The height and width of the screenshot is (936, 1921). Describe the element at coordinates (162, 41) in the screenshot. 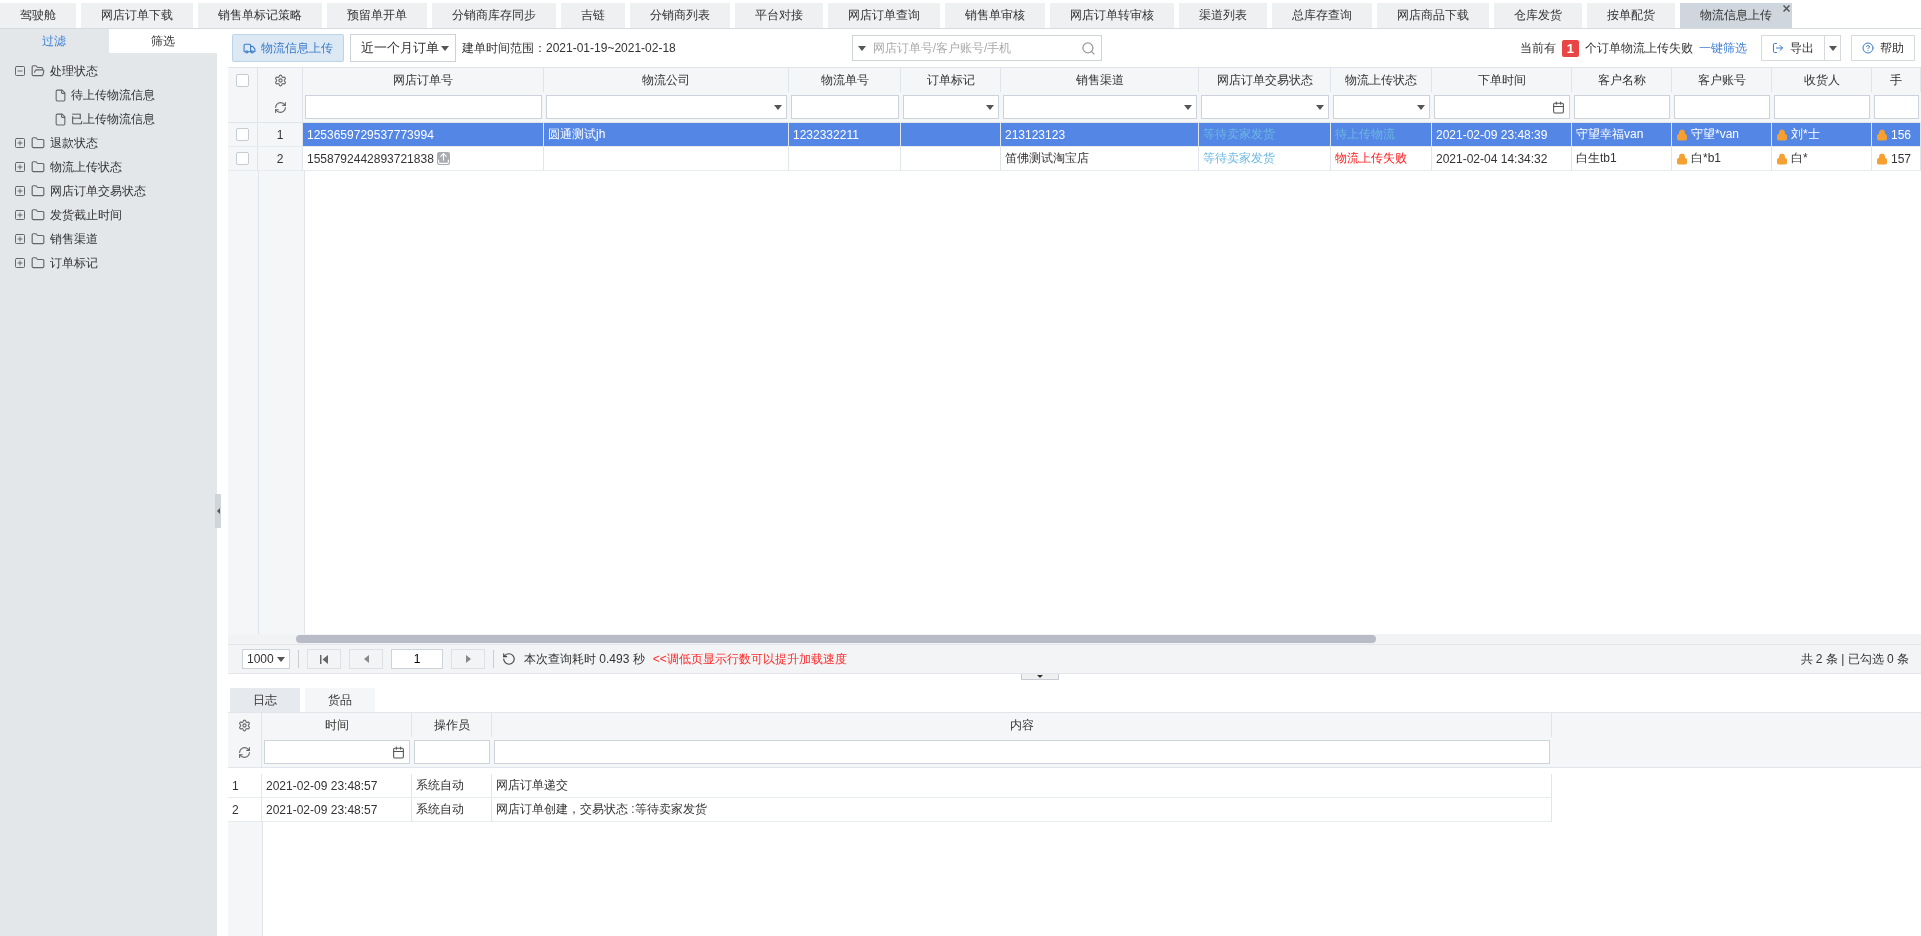

I see `sidebar-tab: 筛选` at that location.